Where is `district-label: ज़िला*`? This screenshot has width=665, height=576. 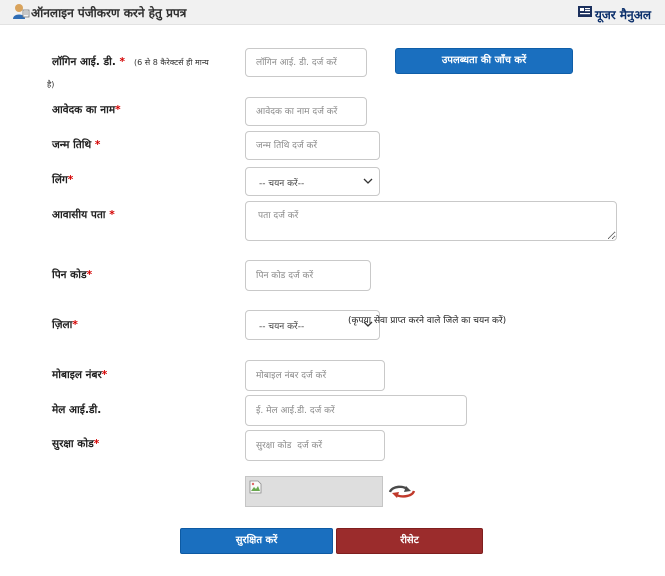
district-label: ज़िला* is located at coordinates (65, 325).